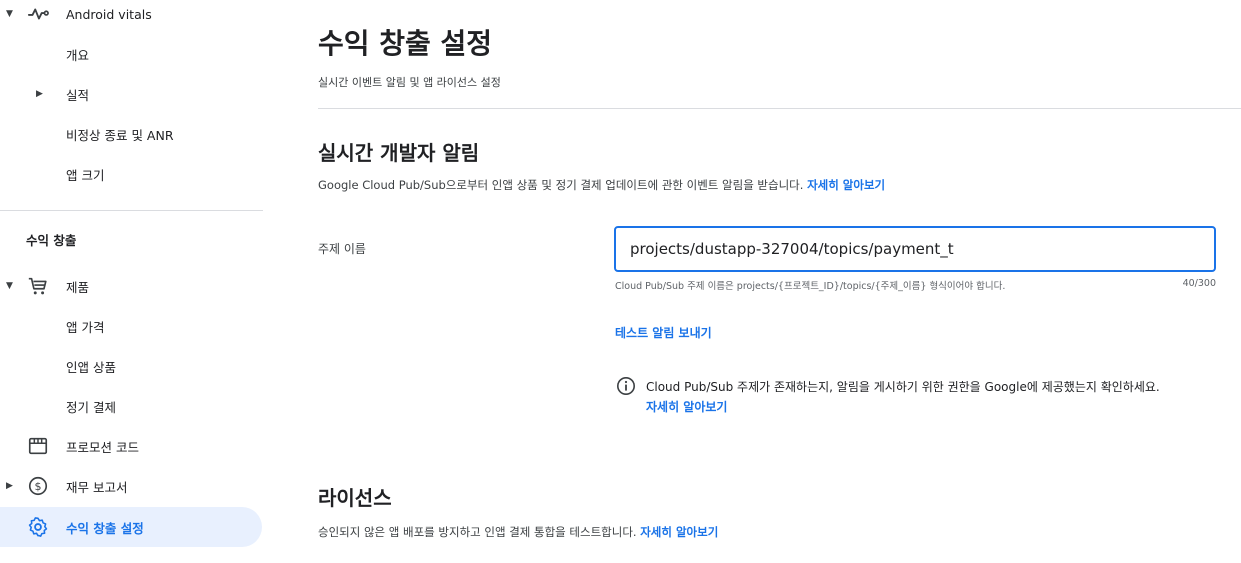 The height and width of the screenshot is (563, 1241). Describe the element at coordinates (779, 108) in the screenshot. I see `section-divider` at that location.